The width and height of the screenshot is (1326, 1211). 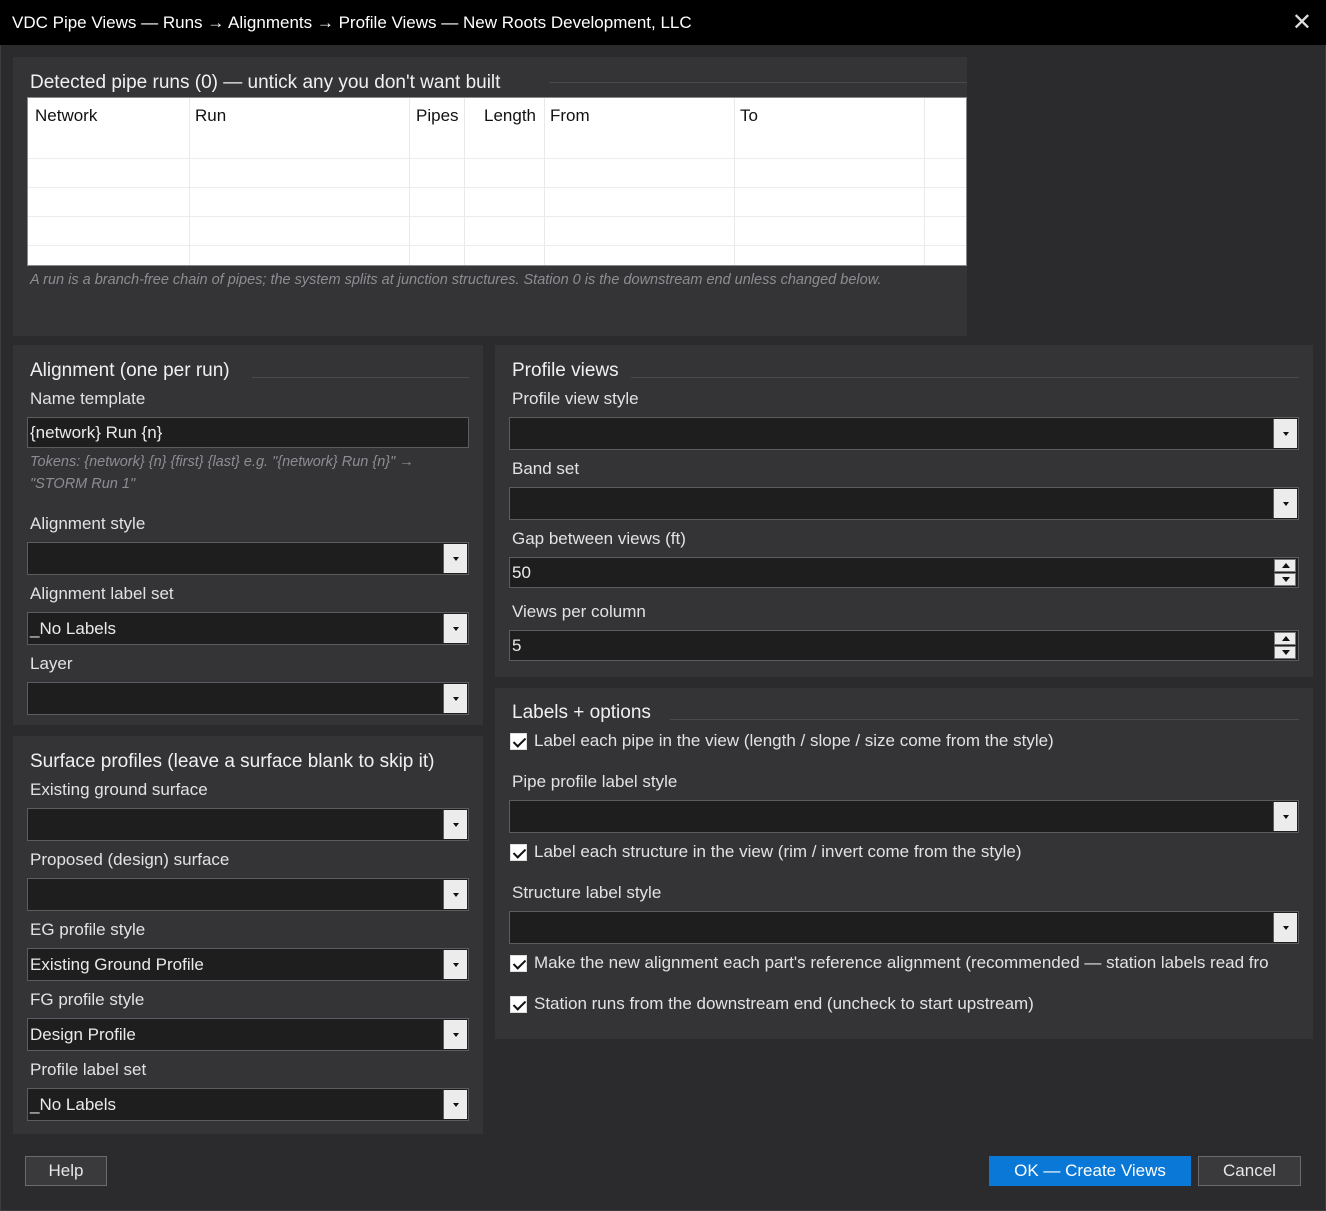 What do you see at coordinates (984, 719) in the screenshot?
I see `labels-options-group-divider` at bounding box center [984, 719].